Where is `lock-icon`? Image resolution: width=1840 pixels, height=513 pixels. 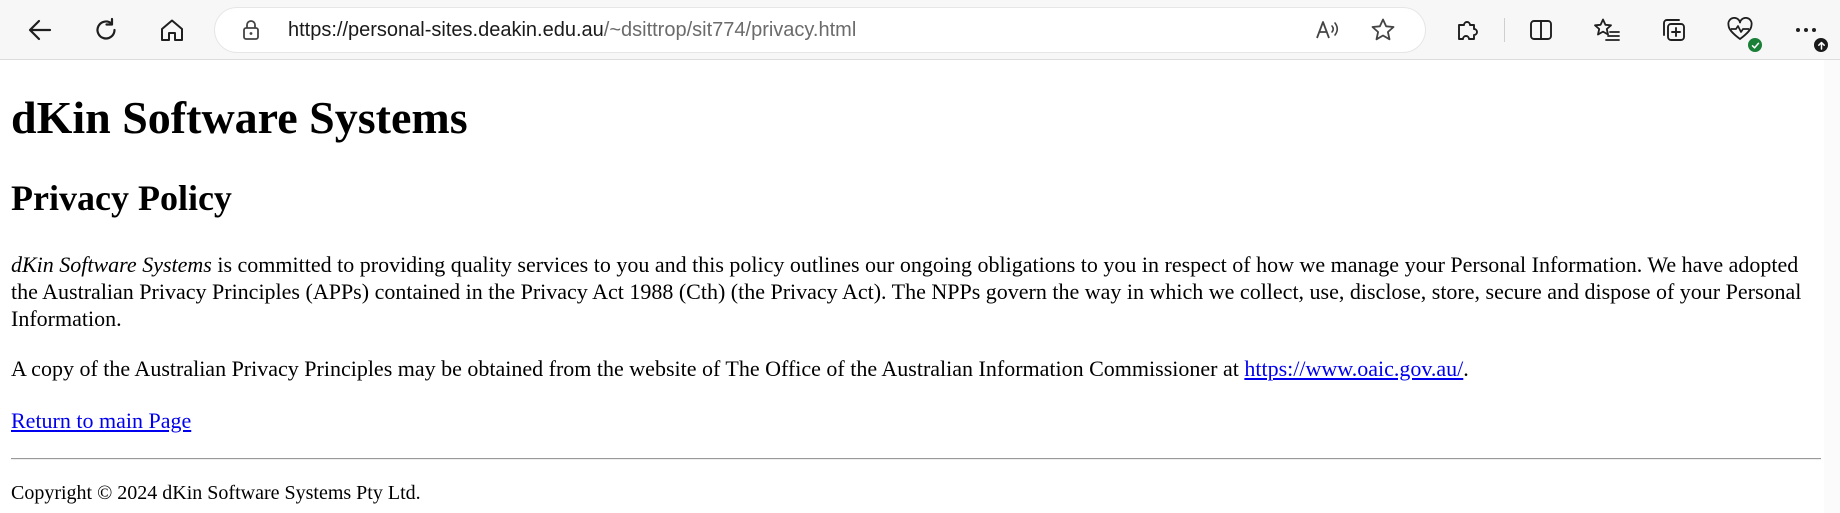
lock-icon is located at coordinates (251, 30).